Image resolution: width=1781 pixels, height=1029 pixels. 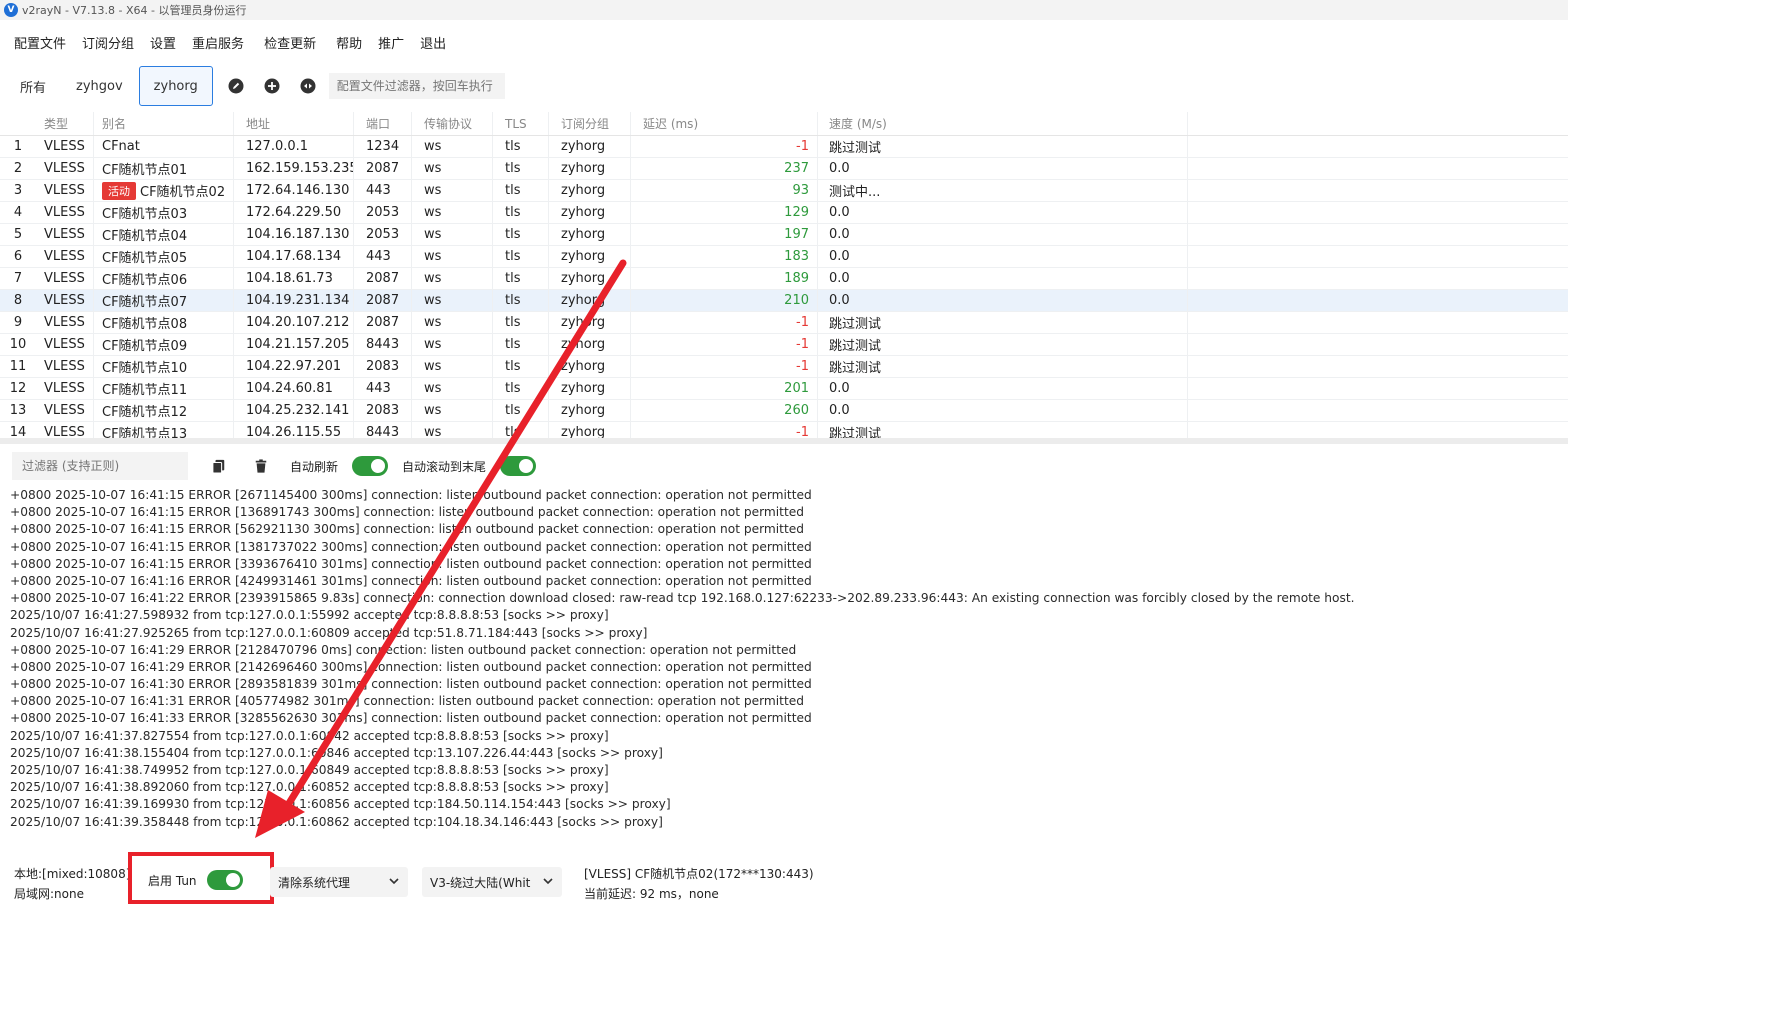 What do you see at coordinates (272, 86) in the screenshot?
I see `add-group-button` at bounding box center [272, 86].